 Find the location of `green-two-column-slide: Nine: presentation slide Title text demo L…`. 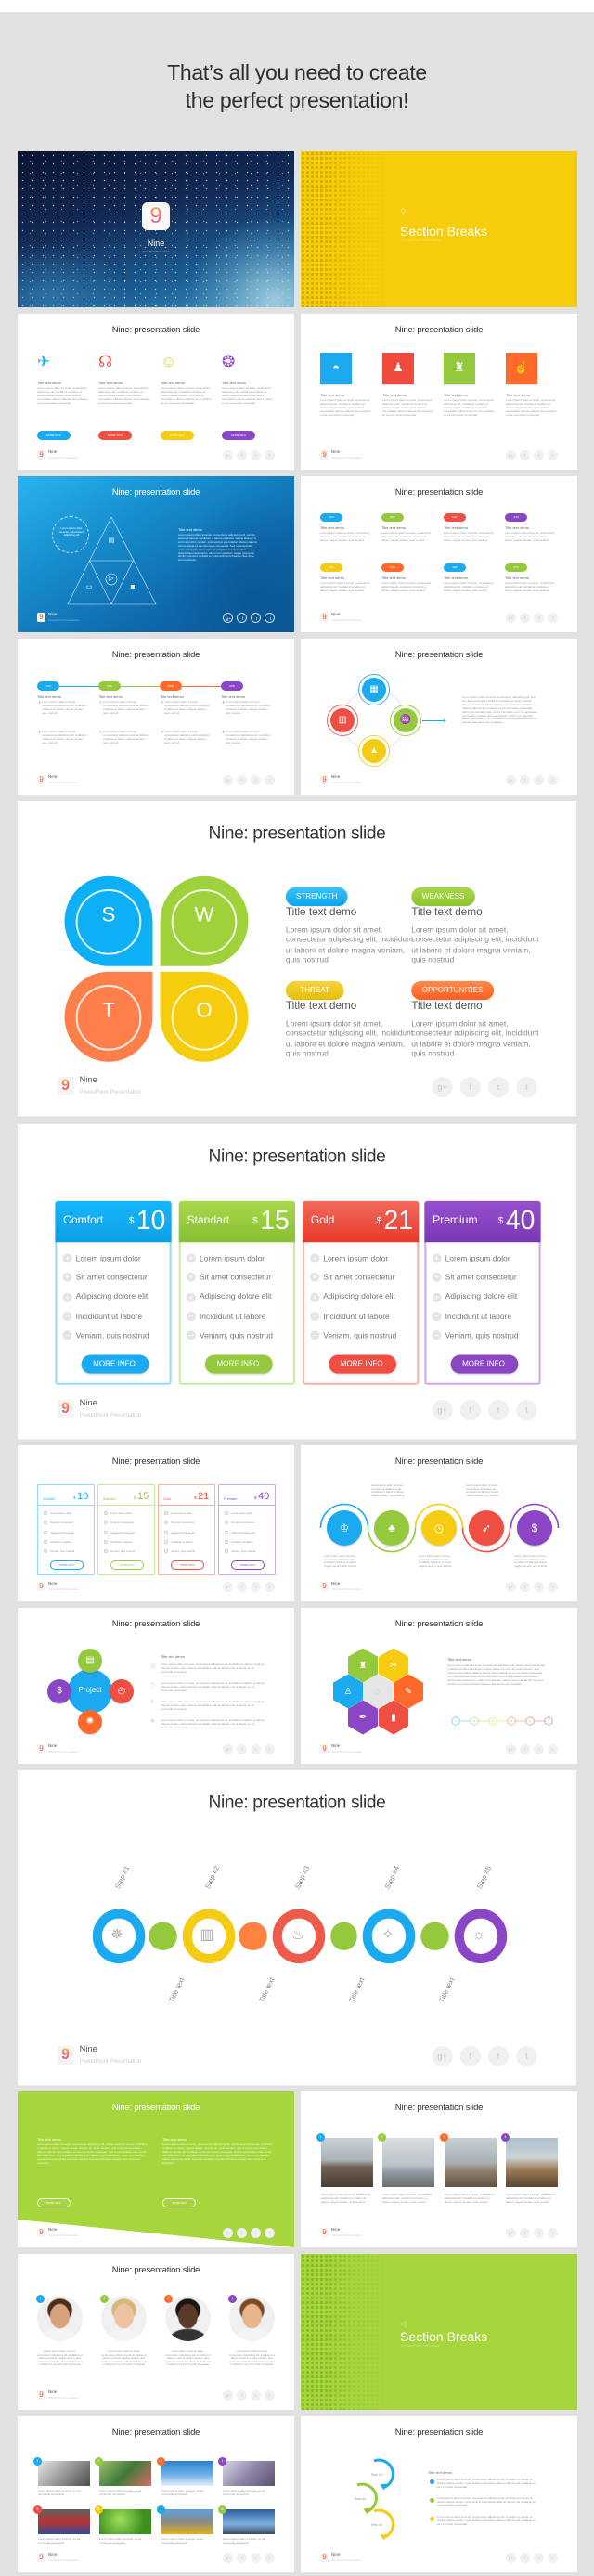

green-two-column-slide: Nine: presentation slide Title text demo L… is located at coordinates (156, 2169).